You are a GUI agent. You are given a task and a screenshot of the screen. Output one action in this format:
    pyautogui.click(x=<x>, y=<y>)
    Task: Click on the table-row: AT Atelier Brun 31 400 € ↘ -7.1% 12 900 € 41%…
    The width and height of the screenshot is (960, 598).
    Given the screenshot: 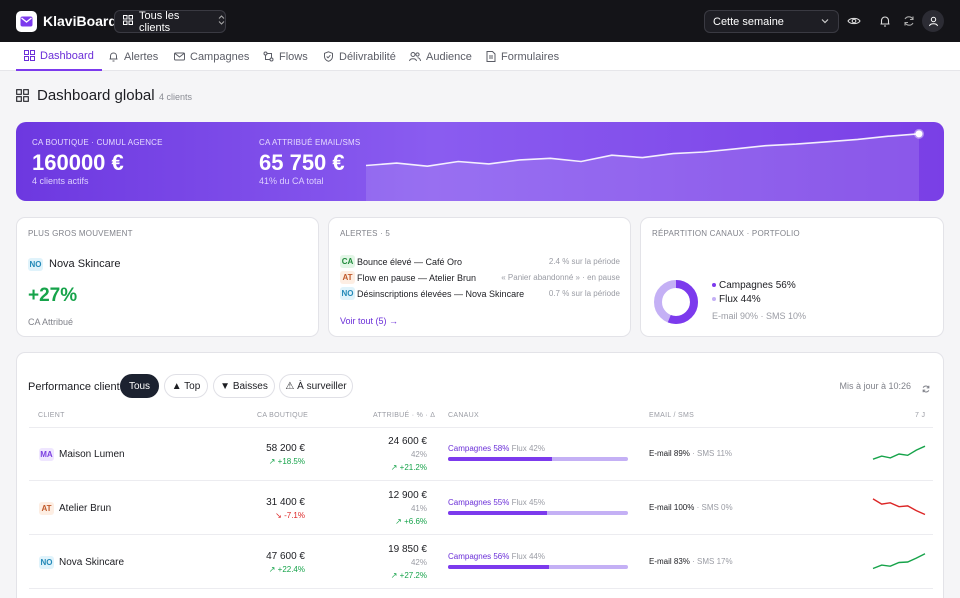 What is the action you would take?
    pyautogui.click(x=481, y=508)
    